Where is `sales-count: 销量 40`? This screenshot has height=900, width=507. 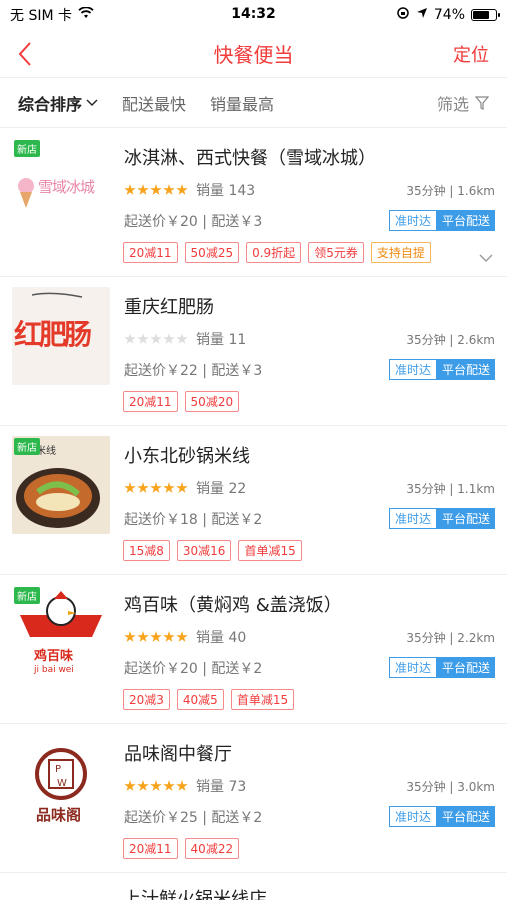
sales-count: 销量 40 is located at coordinates (221, 638).